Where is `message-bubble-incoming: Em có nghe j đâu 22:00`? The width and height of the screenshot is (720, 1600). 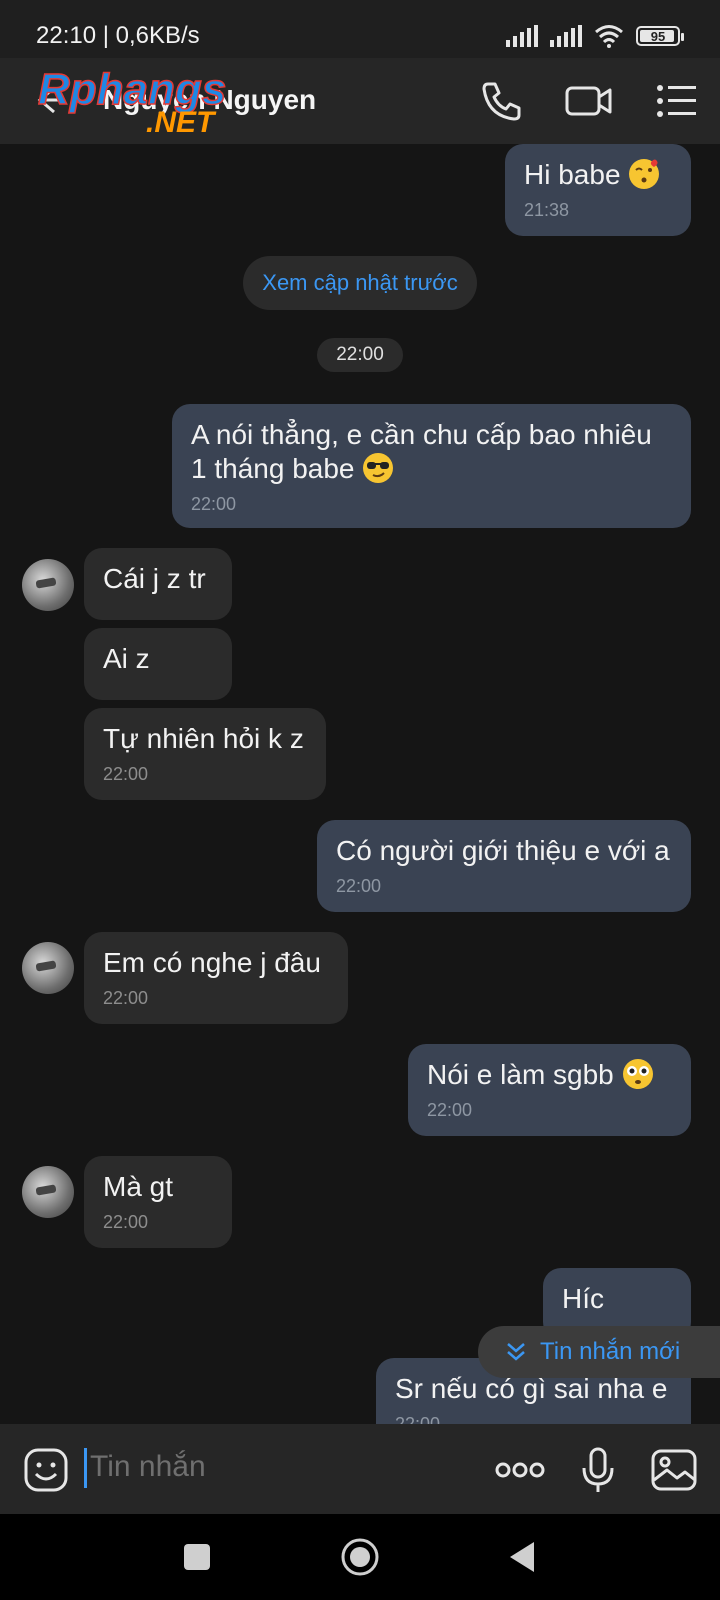 message-bubble-incoming: Em có nghe j đâu 22:00 is located at coordinates (216, 978).